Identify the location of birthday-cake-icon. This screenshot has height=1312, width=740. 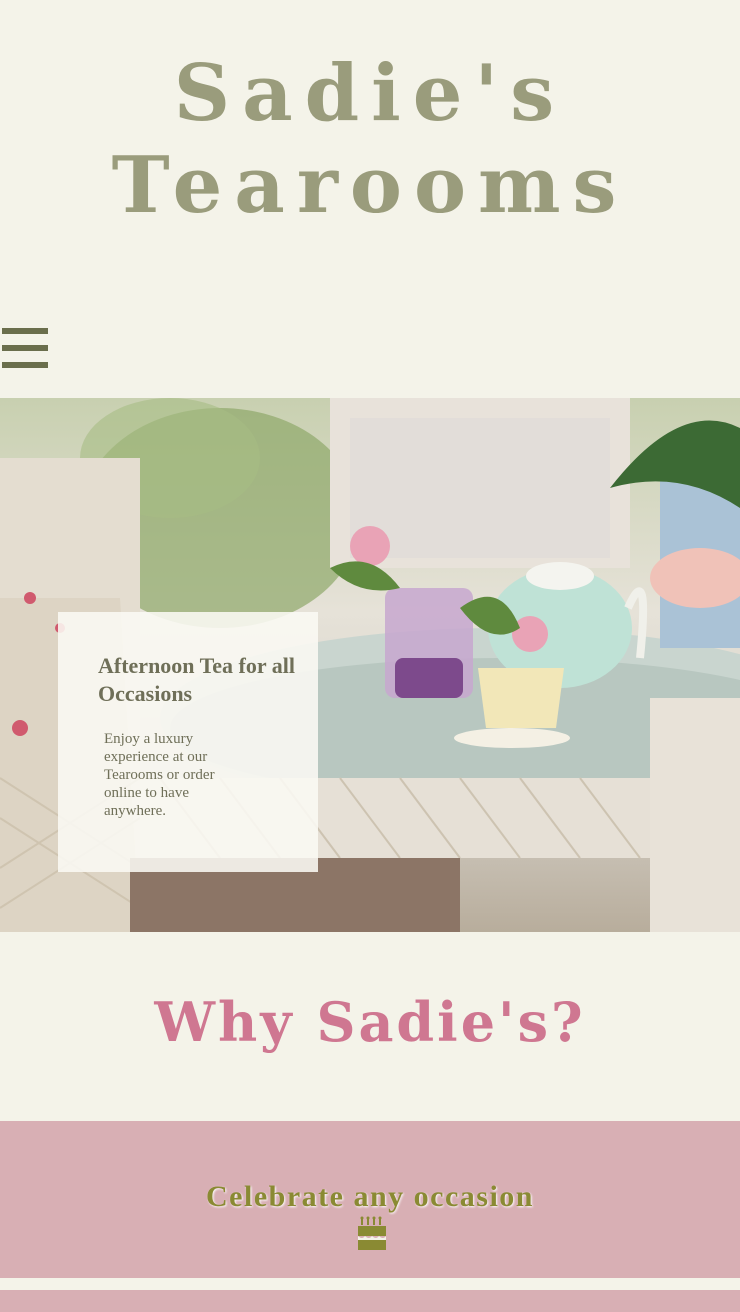
(372, 1233).